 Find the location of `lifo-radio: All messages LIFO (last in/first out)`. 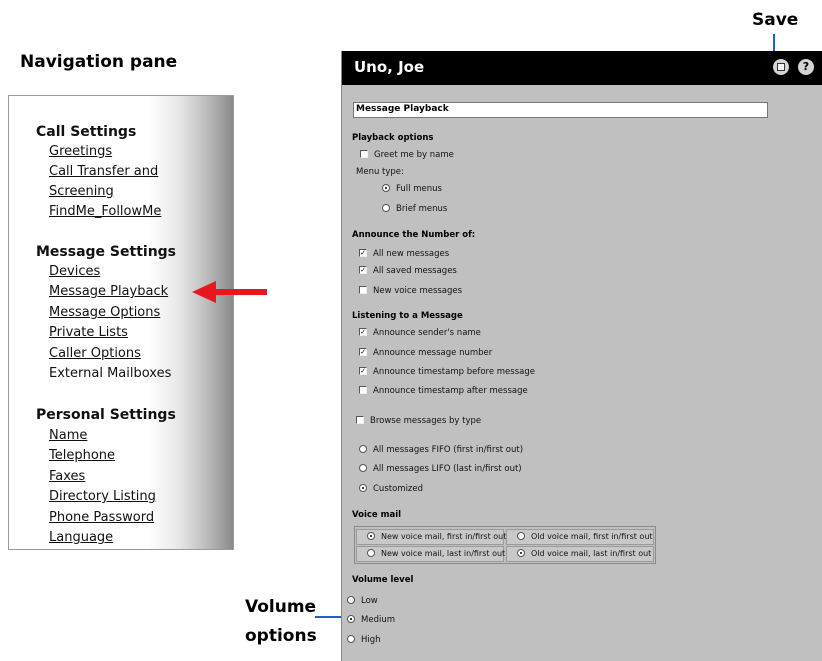

lifo-radio: All messages LIFO (last in/first out) is located at coordinates (440, 468).